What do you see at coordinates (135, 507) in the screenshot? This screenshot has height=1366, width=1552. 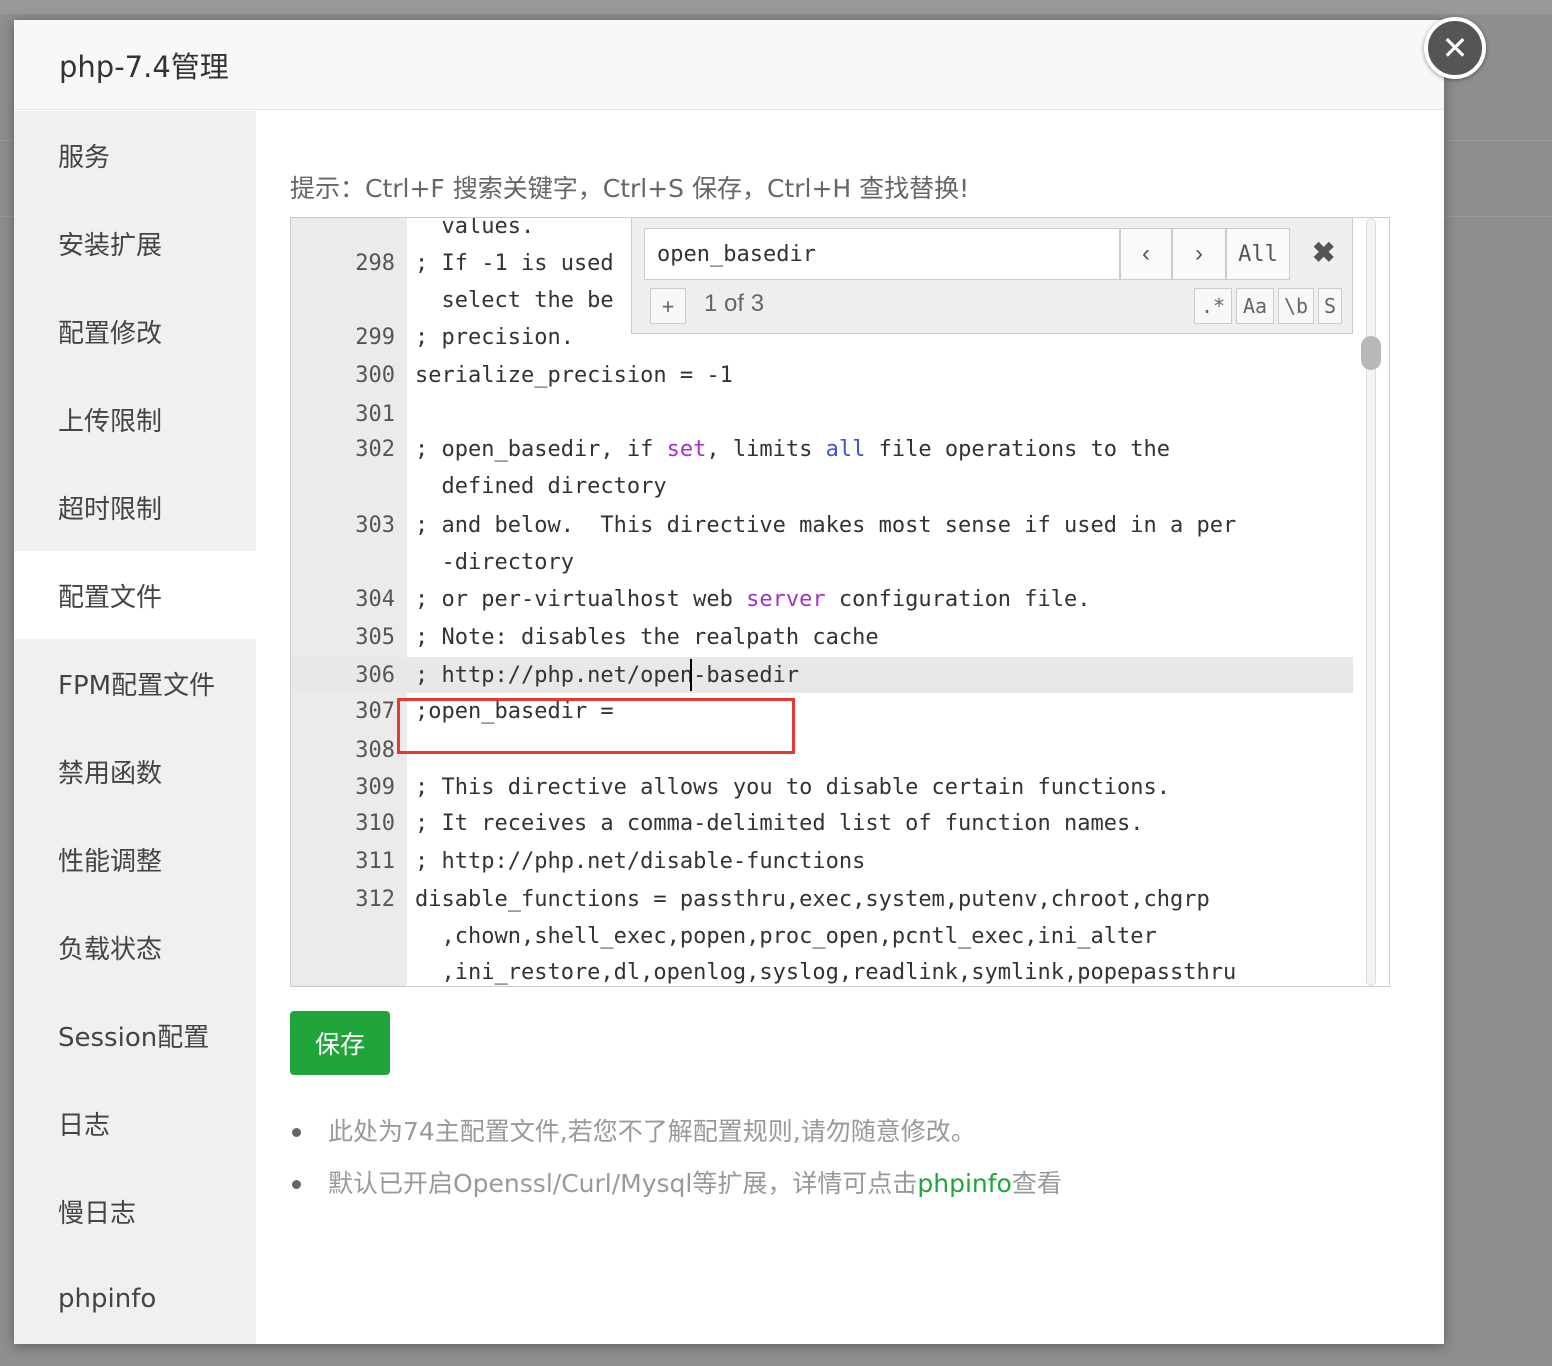 I see `sidebar-item: 超时限制` at bounding box center [135, 507].